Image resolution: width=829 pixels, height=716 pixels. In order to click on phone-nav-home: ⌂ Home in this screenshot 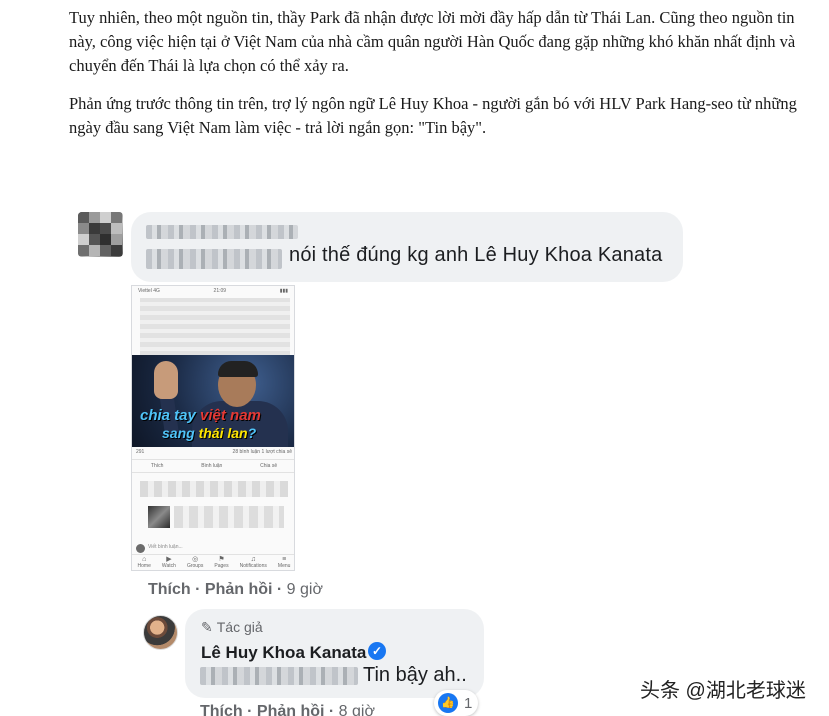, I will do `click(144, 562)`.